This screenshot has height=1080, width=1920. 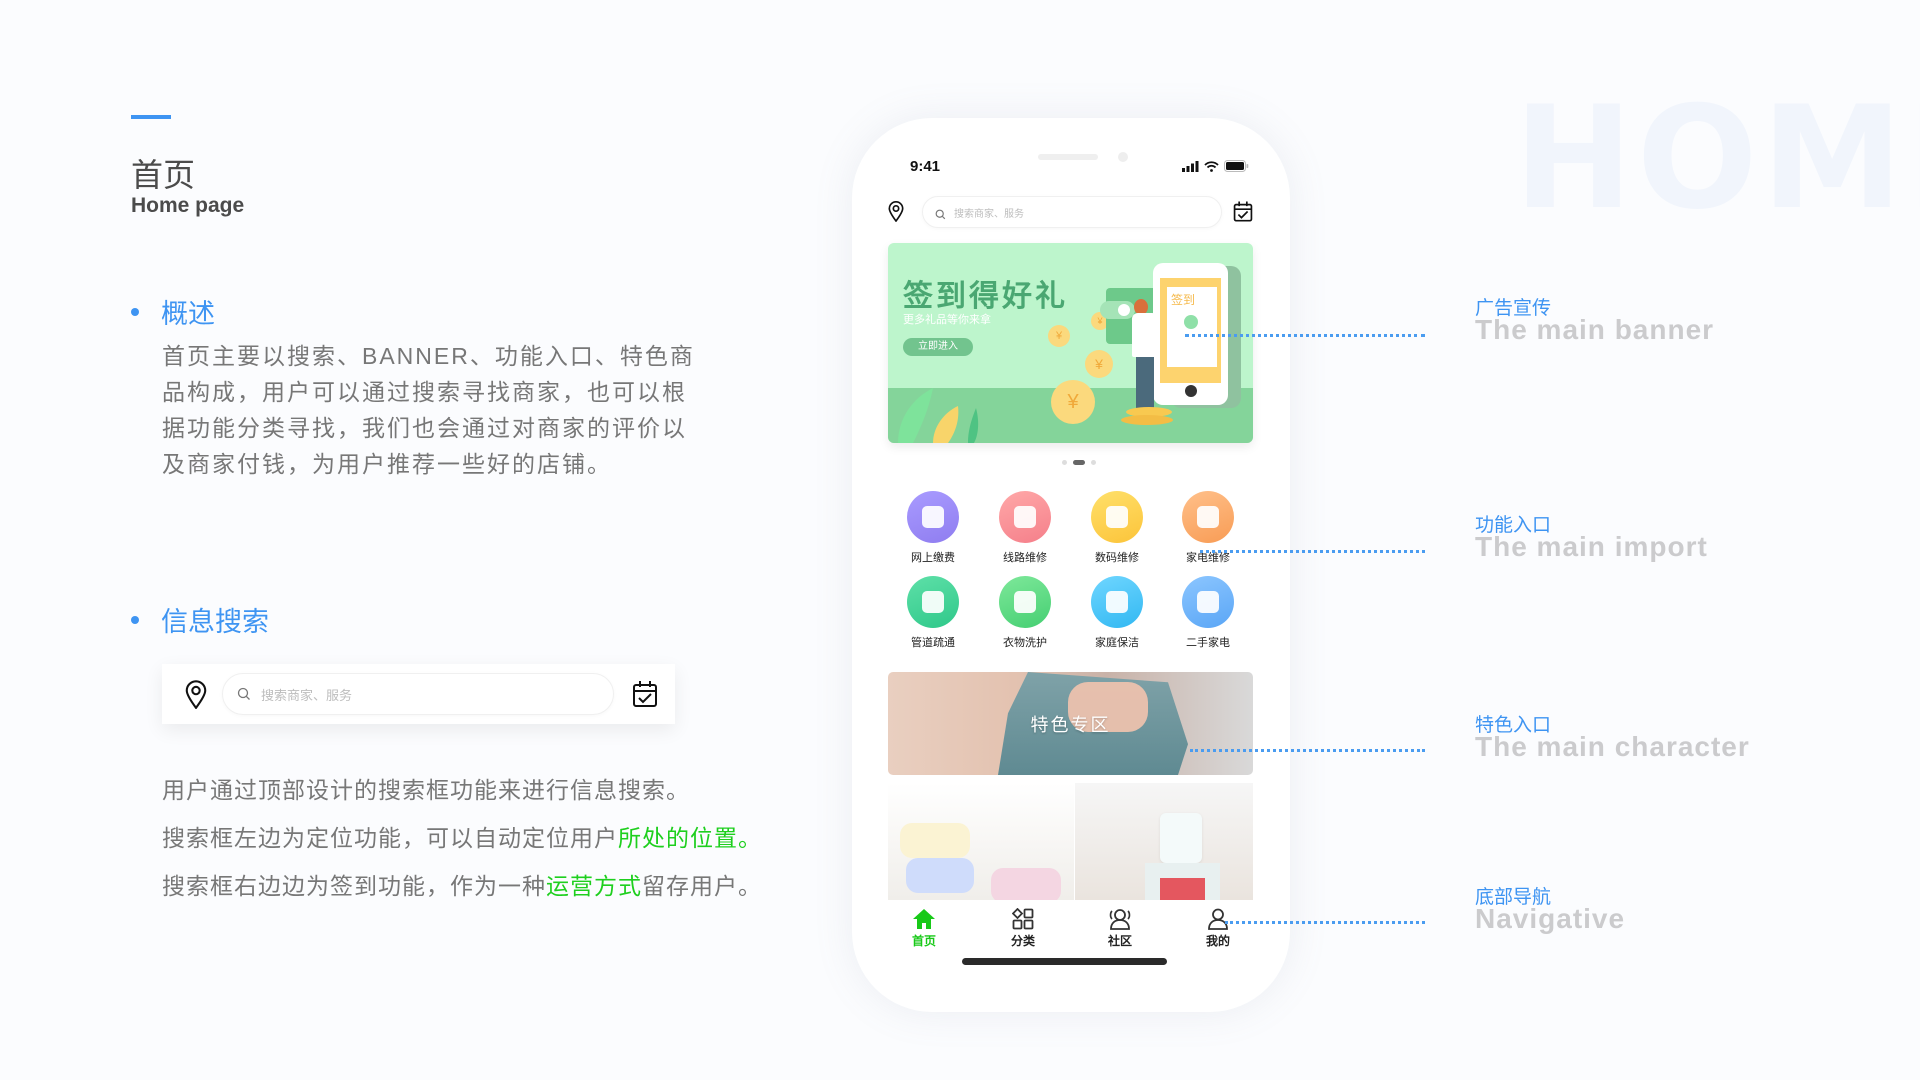 I want to click on function-label: 衣物洗护, so click(x=1025, y=643).